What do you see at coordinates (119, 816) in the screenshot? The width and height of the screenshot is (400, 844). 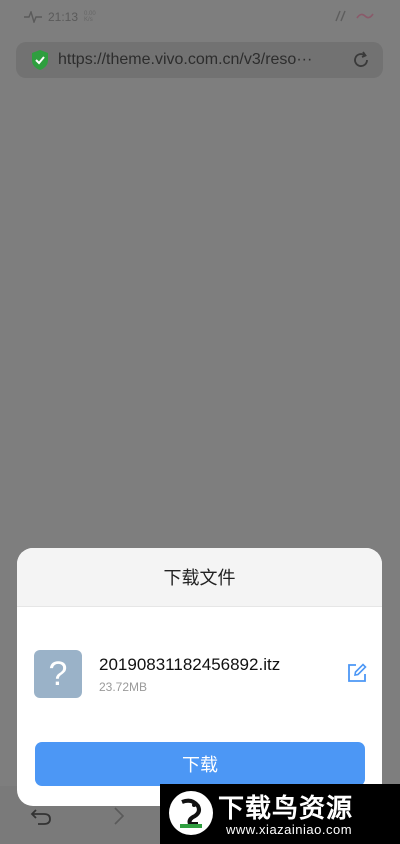 I see `forward-icon` at bounding box center [119, 816].